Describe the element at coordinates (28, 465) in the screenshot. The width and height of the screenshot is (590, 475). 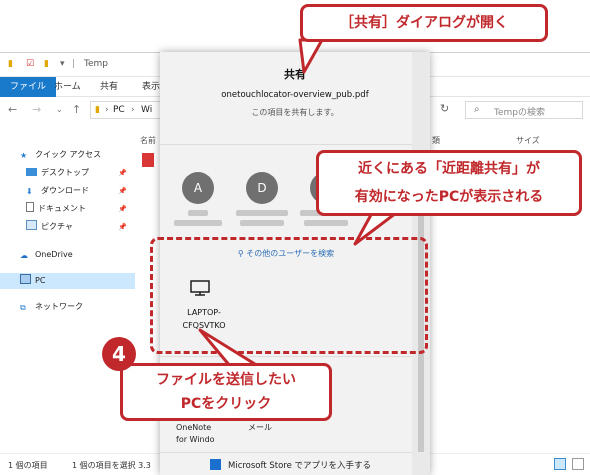
I see `item-count: 1 個の項目` at that location.